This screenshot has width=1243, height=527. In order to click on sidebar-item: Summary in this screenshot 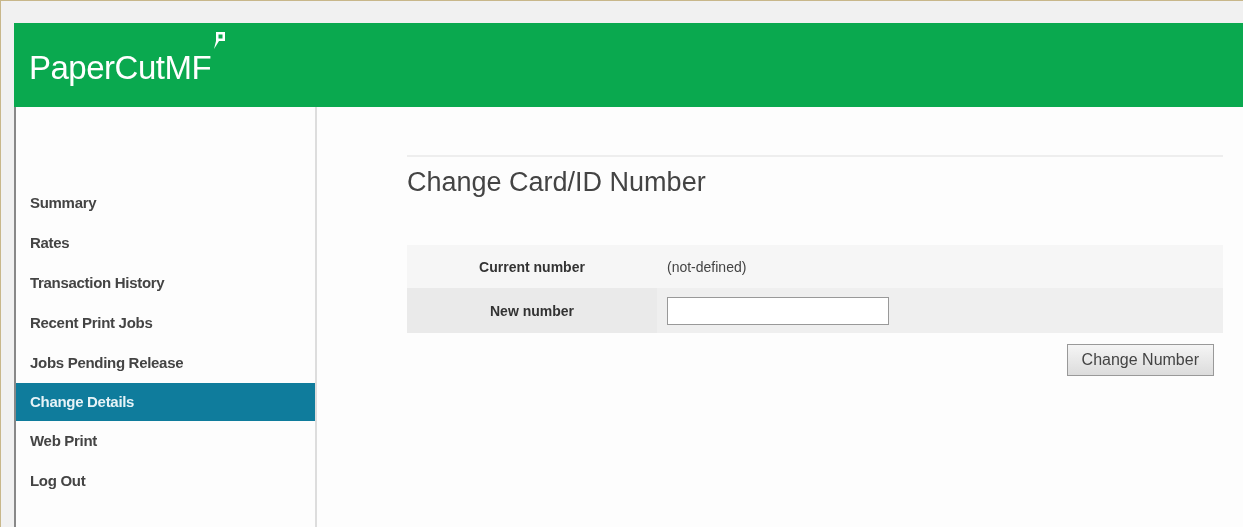, I will do `click(165, 203)`.